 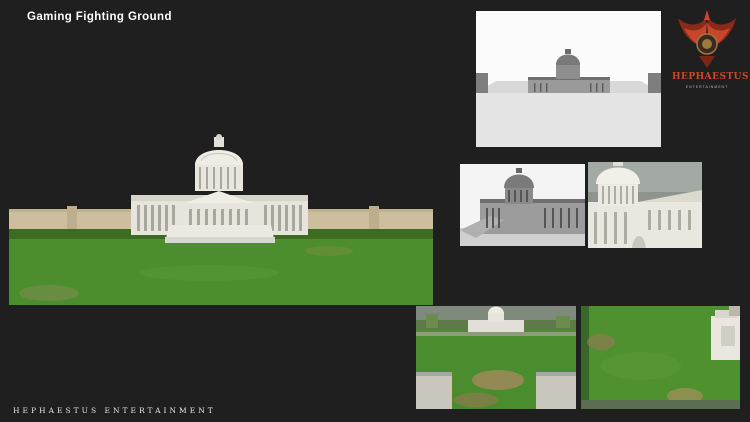 I want to click on render-white-panel, so click(x=568, y=79).